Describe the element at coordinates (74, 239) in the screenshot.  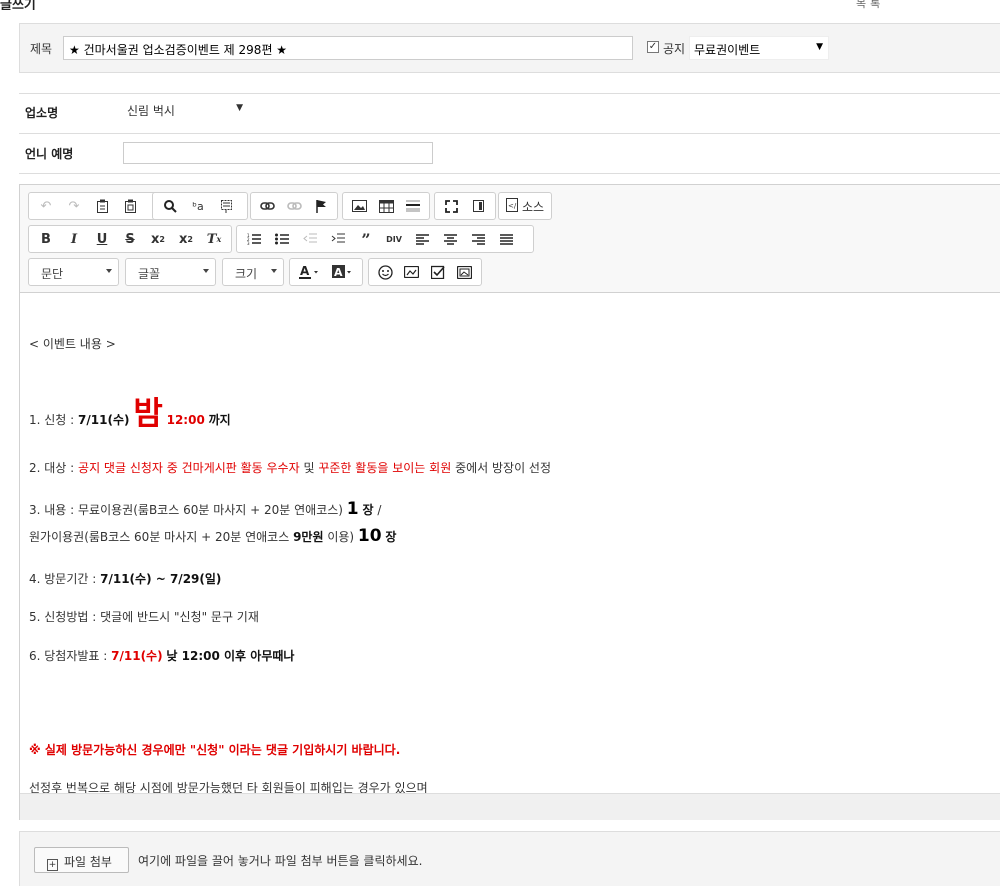
I see `italic-icon: I` at that location.